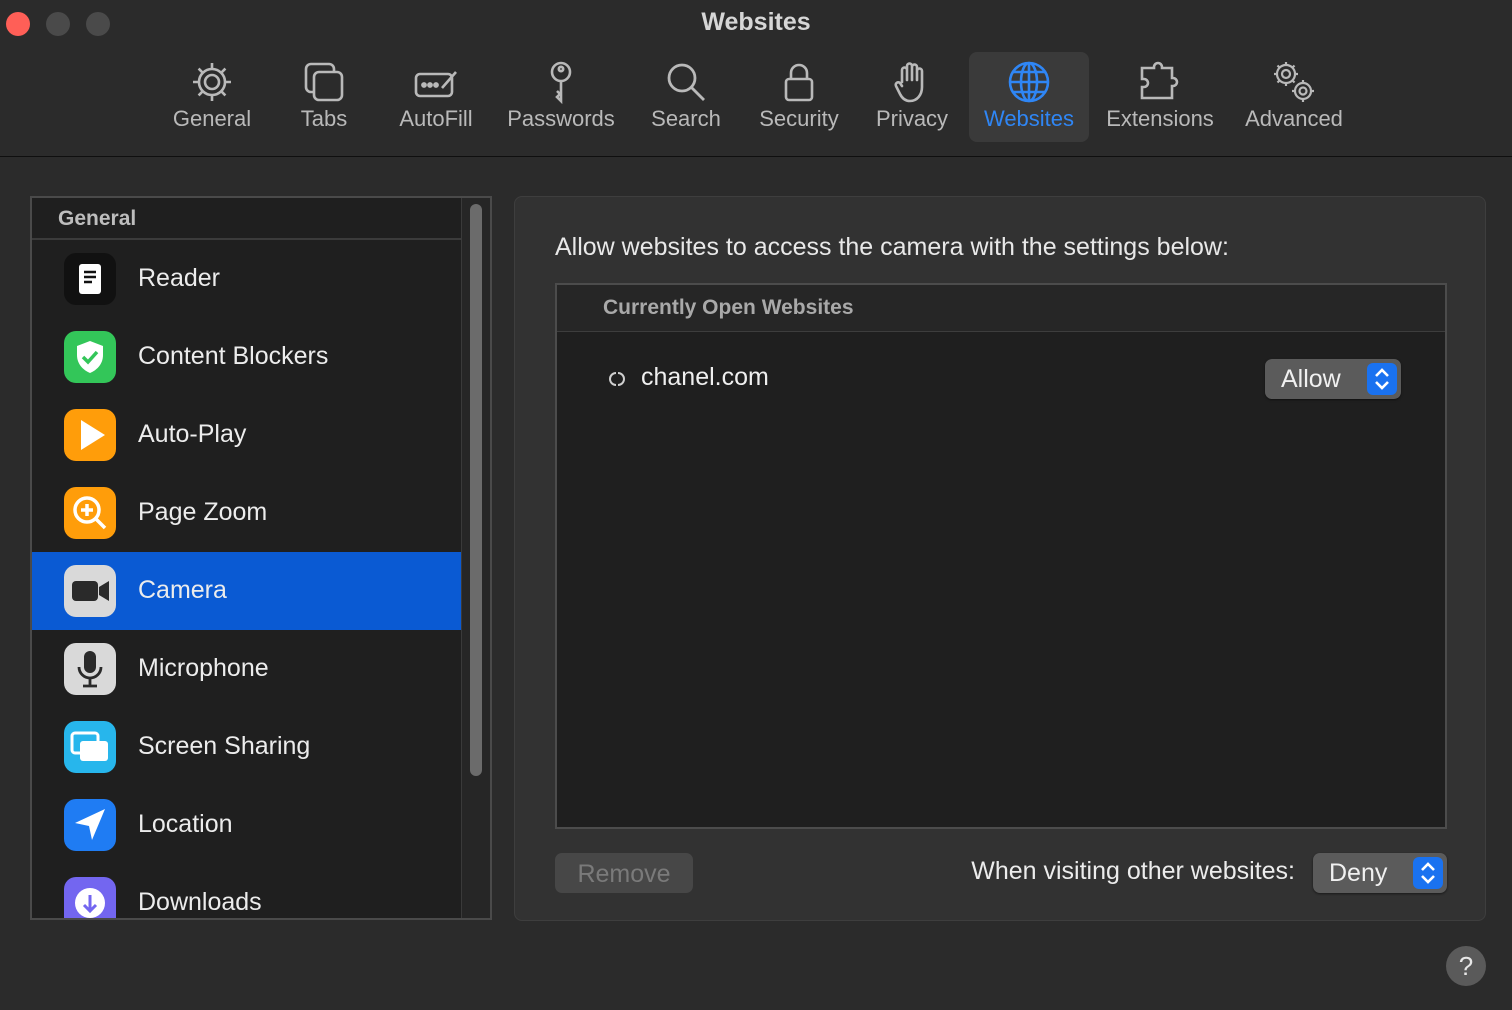  I want to click on sidebar-item-label: Content Blockers, so click(233, 356).